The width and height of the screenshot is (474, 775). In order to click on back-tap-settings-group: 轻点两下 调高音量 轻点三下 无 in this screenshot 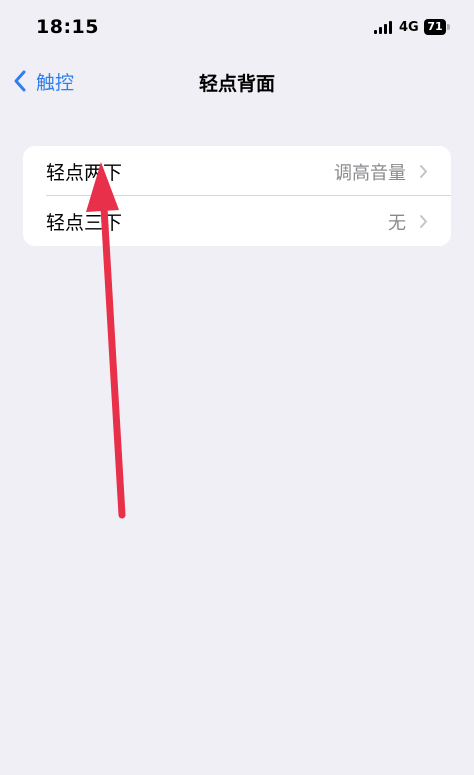, I will do `click(237, 196)`.